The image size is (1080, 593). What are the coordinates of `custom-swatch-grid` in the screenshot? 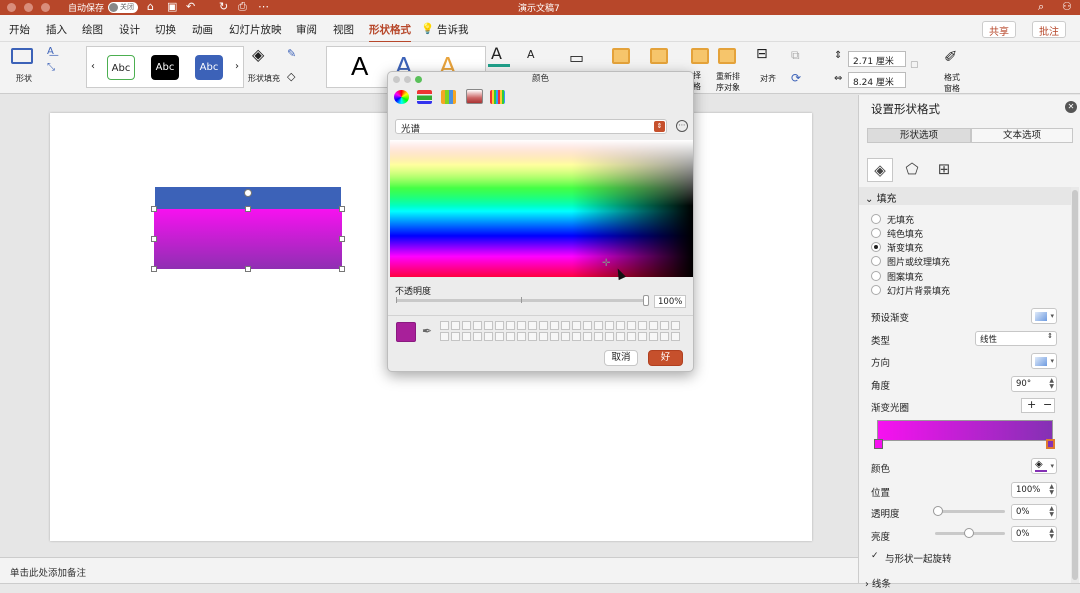 It's located at (560, 332).